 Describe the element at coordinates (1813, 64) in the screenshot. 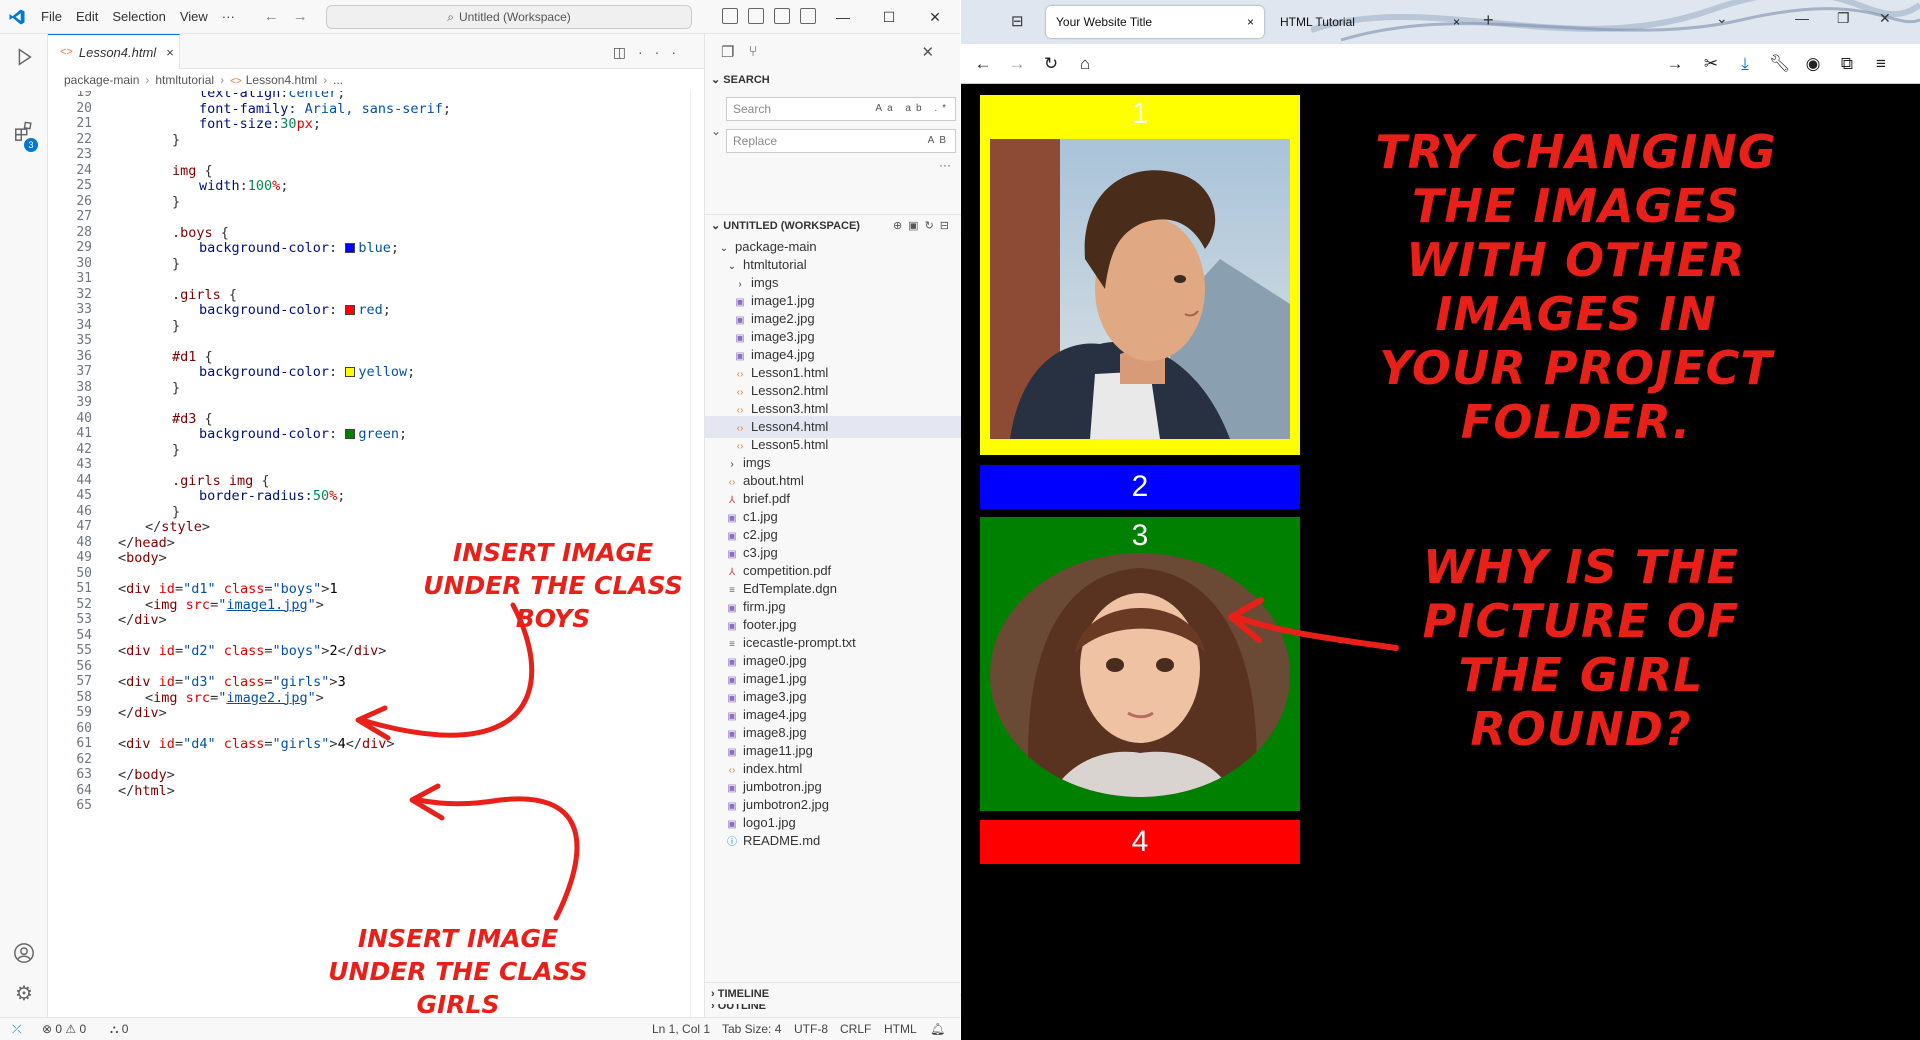

I see `account-icon: ◉` at that location.